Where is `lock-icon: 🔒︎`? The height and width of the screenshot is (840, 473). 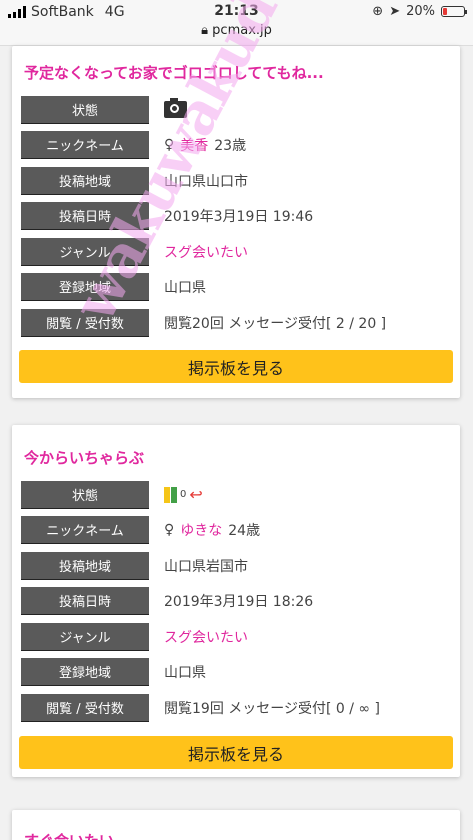
lock-icon: 🔒︎ is located at coordinates (205, 30).